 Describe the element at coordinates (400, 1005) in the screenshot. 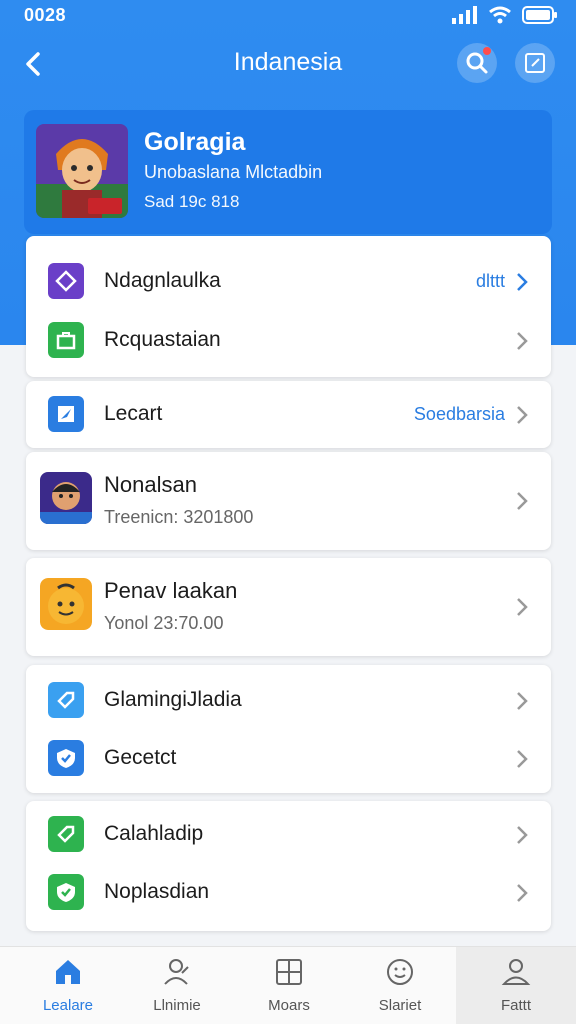

I see `tab-label: Slariet` at that location.